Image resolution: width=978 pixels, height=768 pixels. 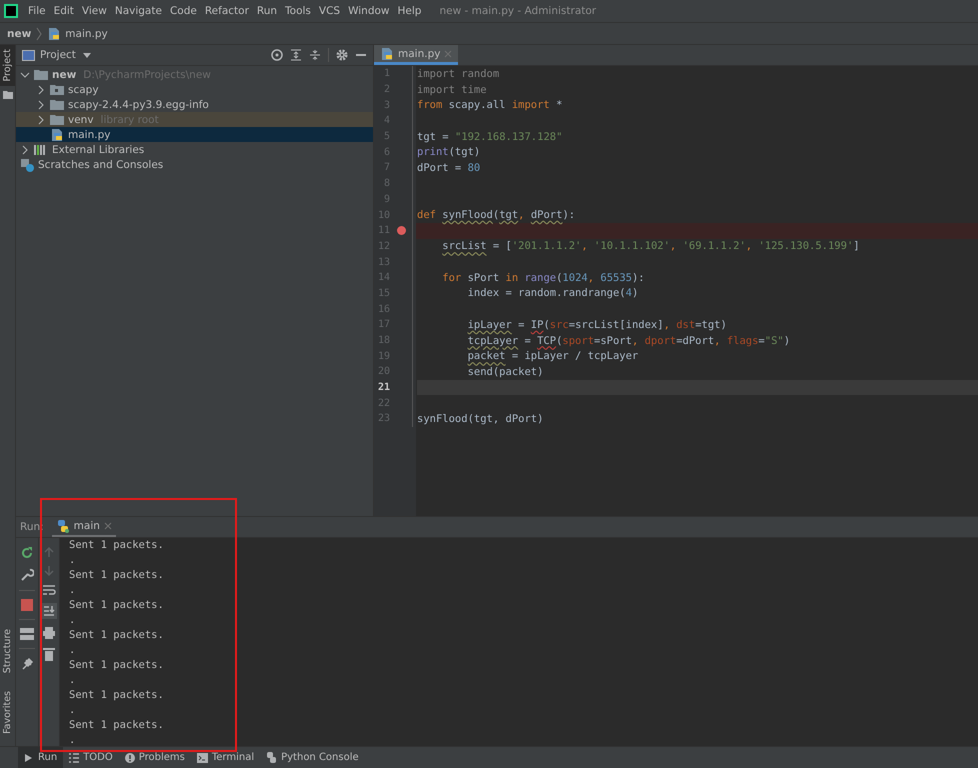 I want to click on code-token: ):, so click(x=569, y=215).